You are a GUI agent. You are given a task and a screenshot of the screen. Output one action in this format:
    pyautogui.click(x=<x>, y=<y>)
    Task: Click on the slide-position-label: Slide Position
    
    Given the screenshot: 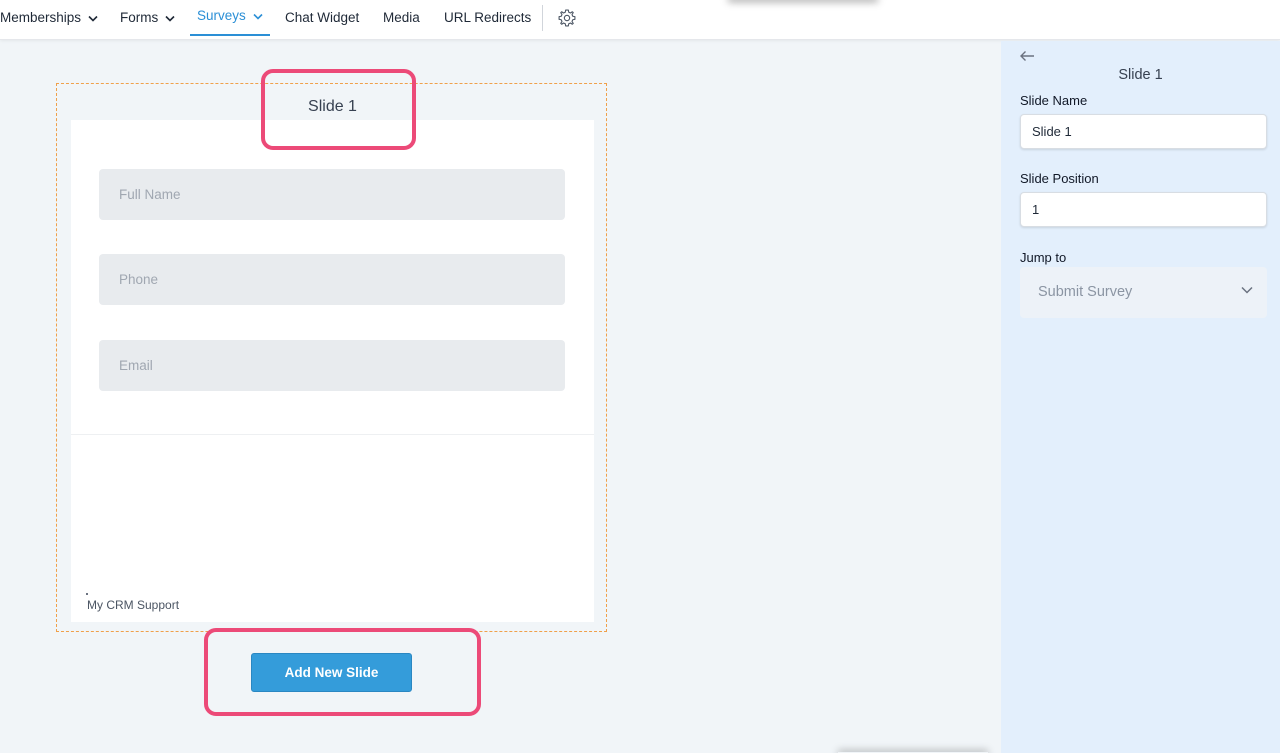 What is the action you would take?
    pyautogui.click(x=1059, y=178)
    